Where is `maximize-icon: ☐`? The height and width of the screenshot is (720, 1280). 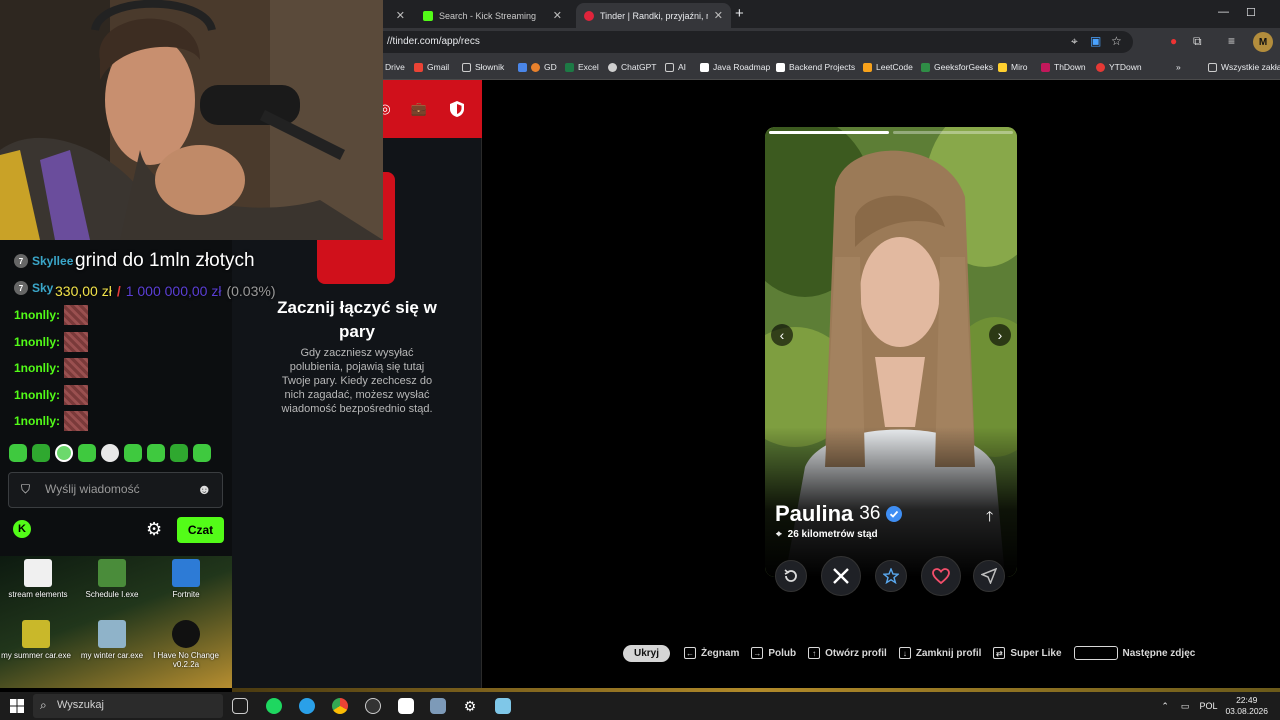
maximize-icon: ☐ is located at coordinates (1251, 12).